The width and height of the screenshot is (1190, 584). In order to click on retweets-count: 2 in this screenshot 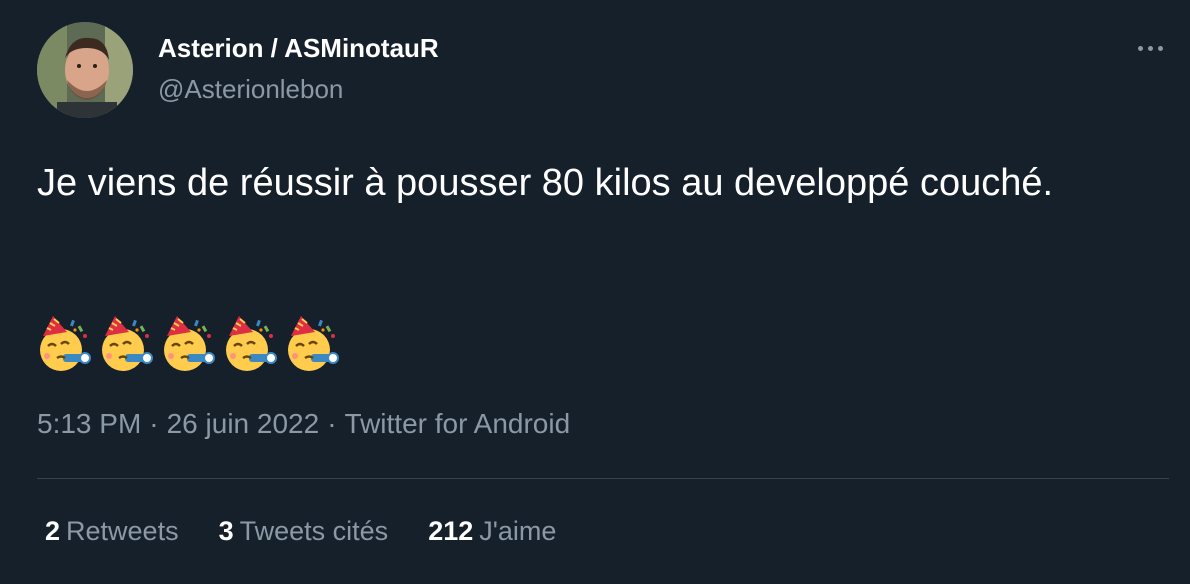, I will do `click(53, 531)`.